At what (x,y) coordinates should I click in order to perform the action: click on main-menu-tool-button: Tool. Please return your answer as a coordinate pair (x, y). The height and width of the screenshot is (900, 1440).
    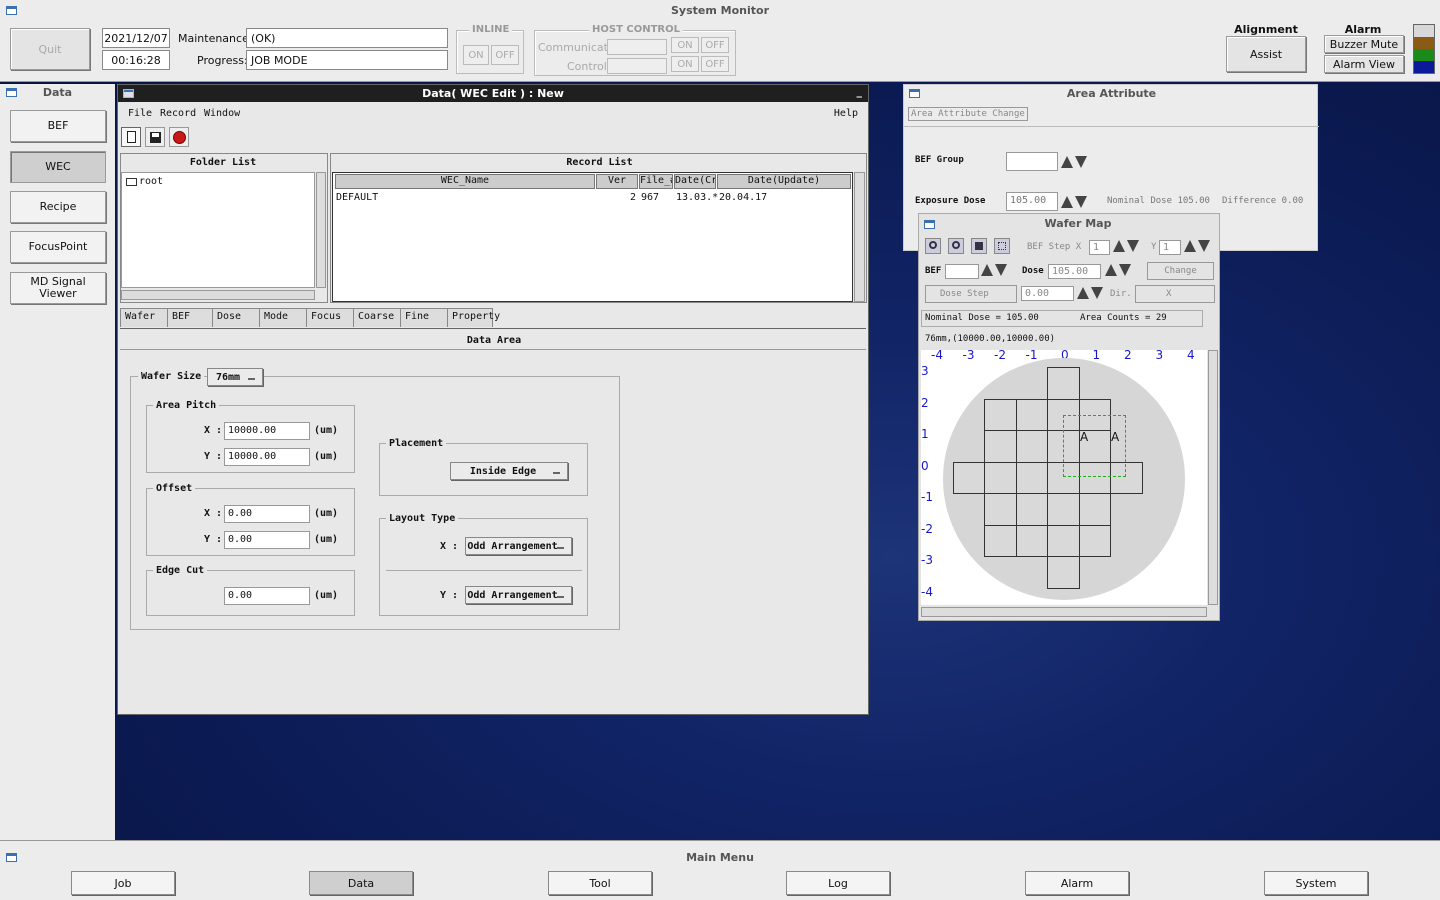
    Looking at the image, I should click on (600, 883).